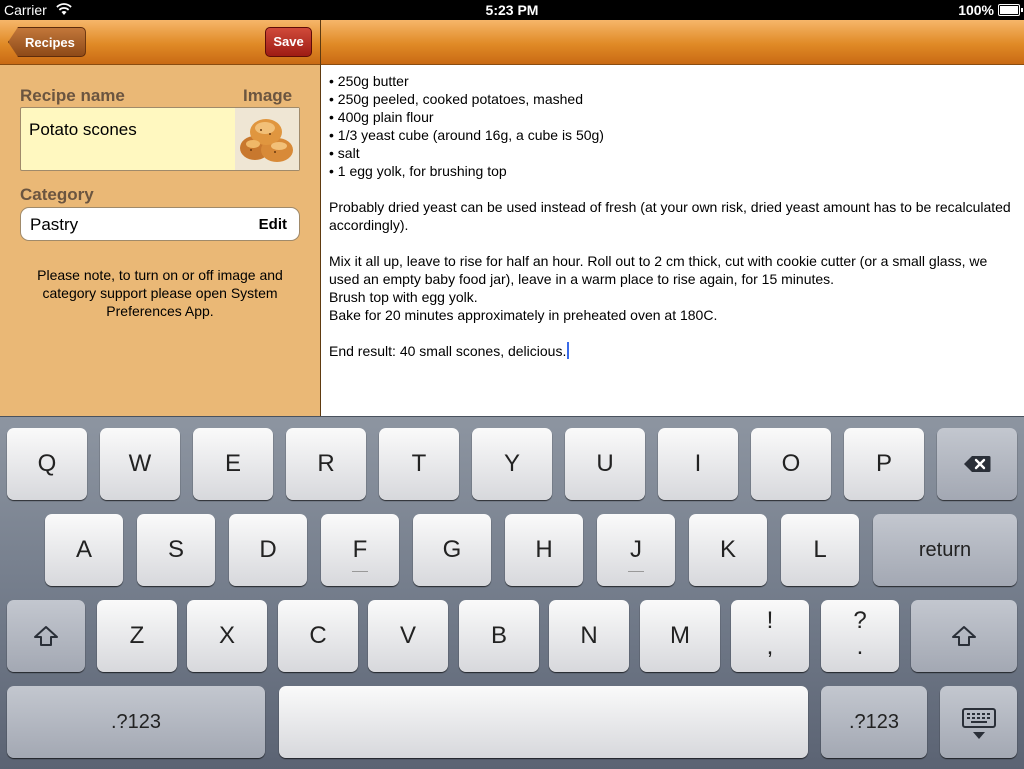 This screenshot has height=769, width=1024. I want to click on category-field: Pastry Edit, so click(160, 224).